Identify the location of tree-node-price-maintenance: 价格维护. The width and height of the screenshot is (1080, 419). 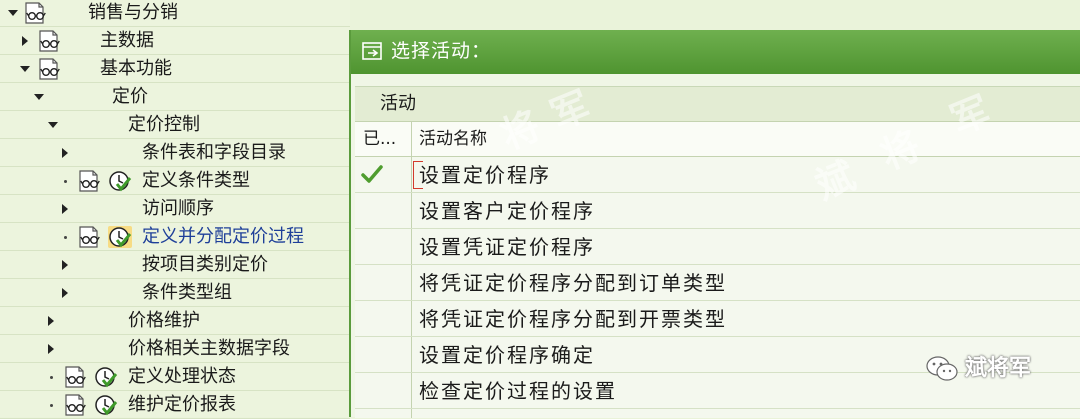
(175, 321).